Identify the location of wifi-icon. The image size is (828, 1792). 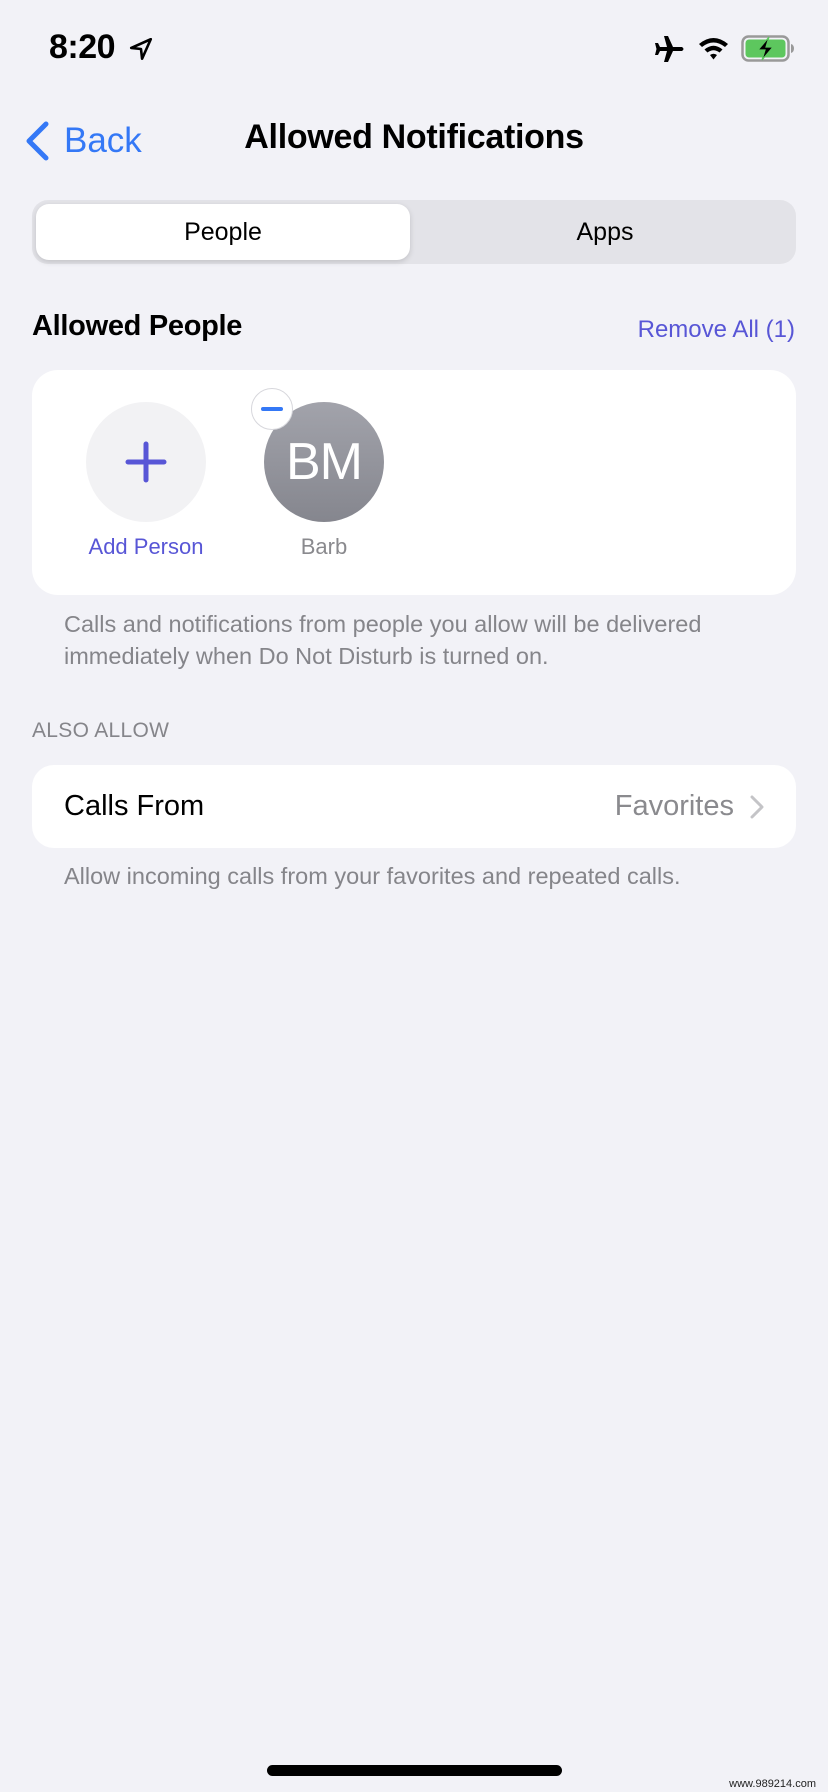
(713, 49).